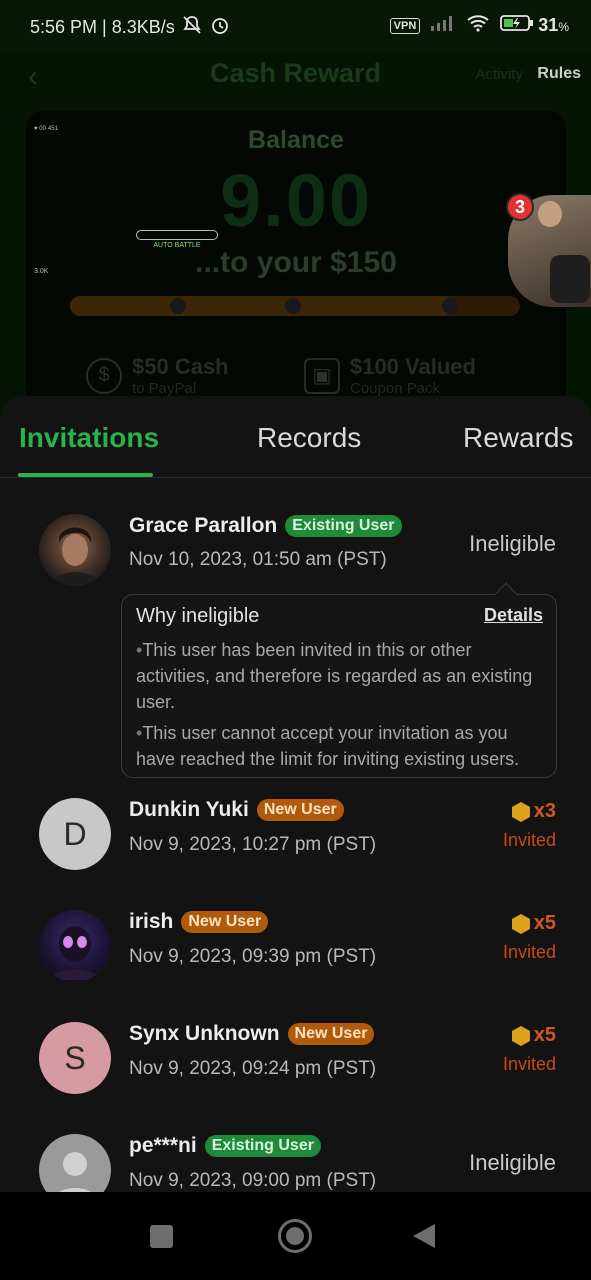 This screenshot has width=591, height=1280. What do you see at coordinates (424, 1236) in the screenshot?
I see `back-triangle-icon` at bounding box center [424, 1236].